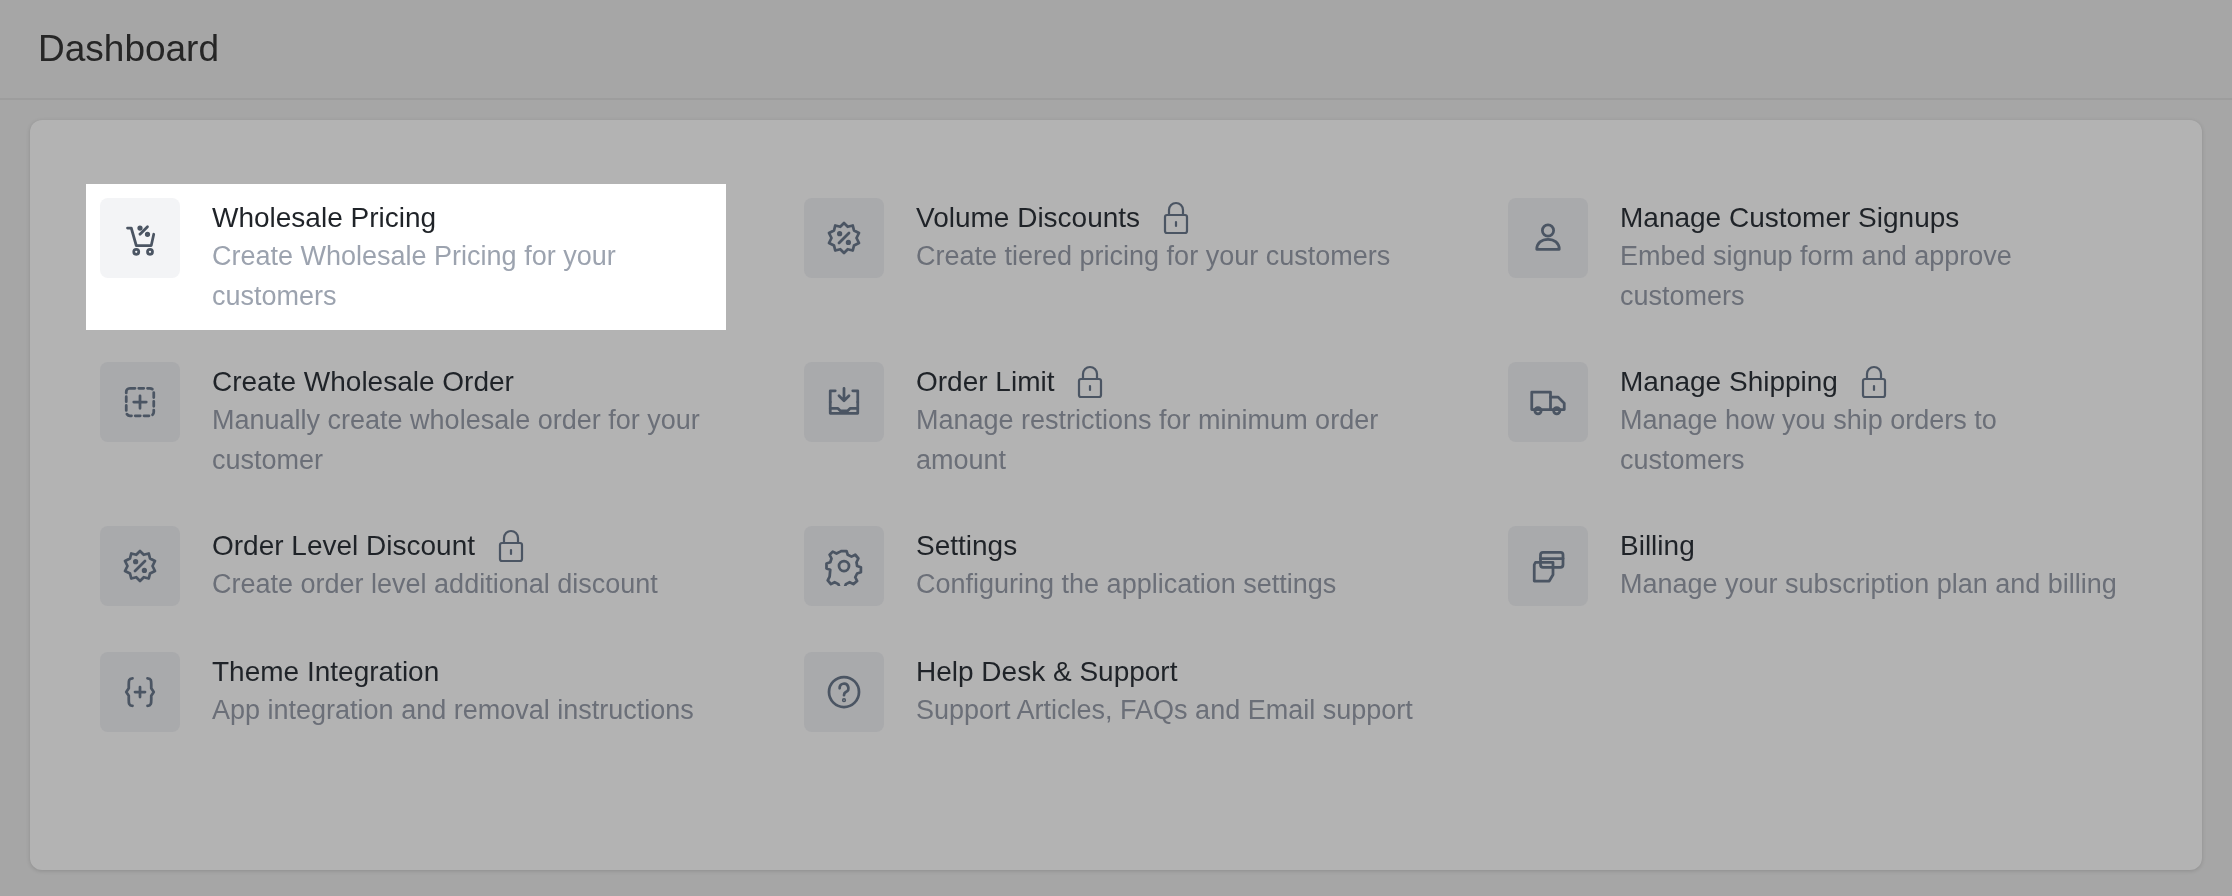 Image resolution: width=2232 pixels, height=896 pixels. What do you see at coordinates (1816, 276) in the screenshot?
I see `item-description: Embed signup form and approve customers` at bounding box center [1816, 276].